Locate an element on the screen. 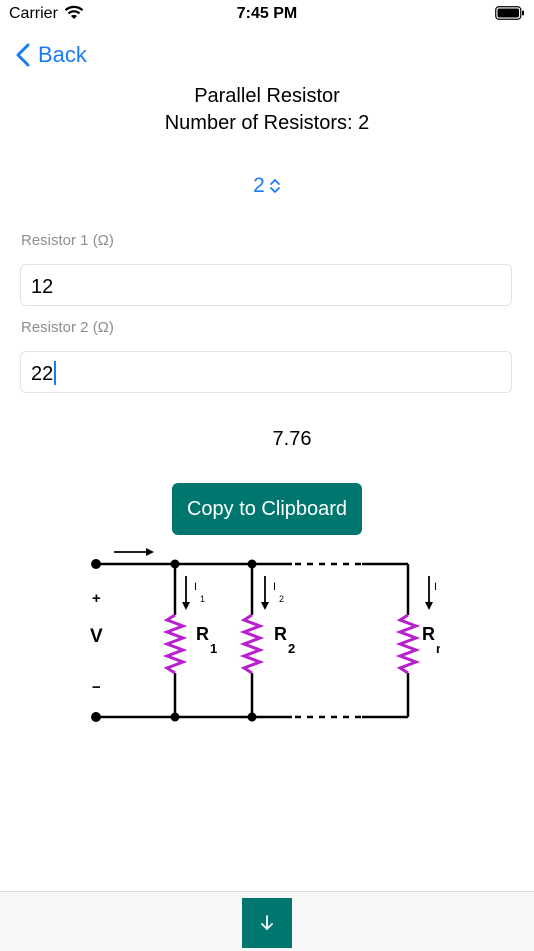 This screenshot has height=951, width=534. in-label: I is located at coordinates (435, 587).